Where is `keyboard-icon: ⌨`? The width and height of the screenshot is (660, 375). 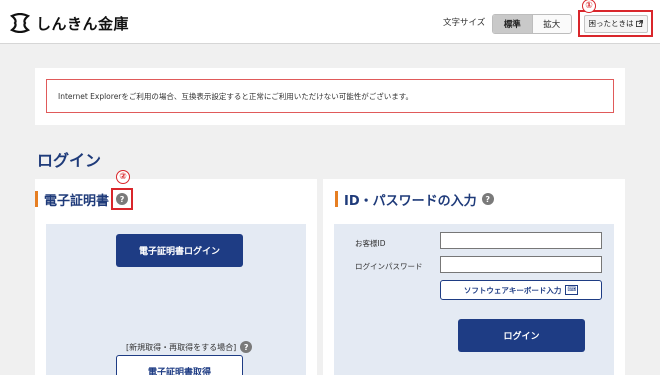
keyboard-icon: ⌨ is located at coordinates (572, 290).